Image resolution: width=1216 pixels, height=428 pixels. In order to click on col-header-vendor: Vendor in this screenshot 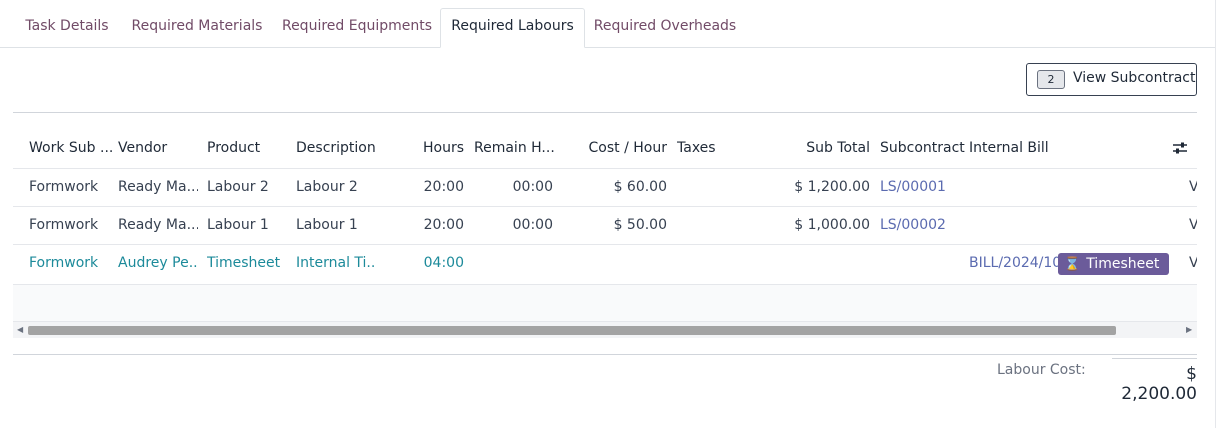, I will do `click(158, 148)`.